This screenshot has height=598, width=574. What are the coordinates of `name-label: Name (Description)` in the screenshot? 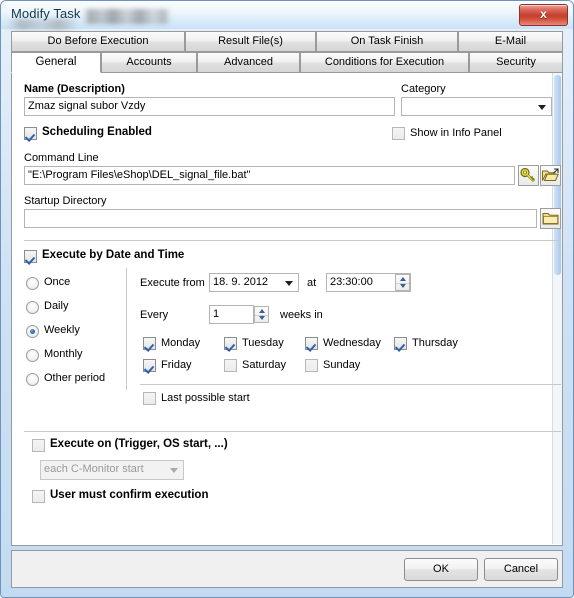 It's located at (74, 89).